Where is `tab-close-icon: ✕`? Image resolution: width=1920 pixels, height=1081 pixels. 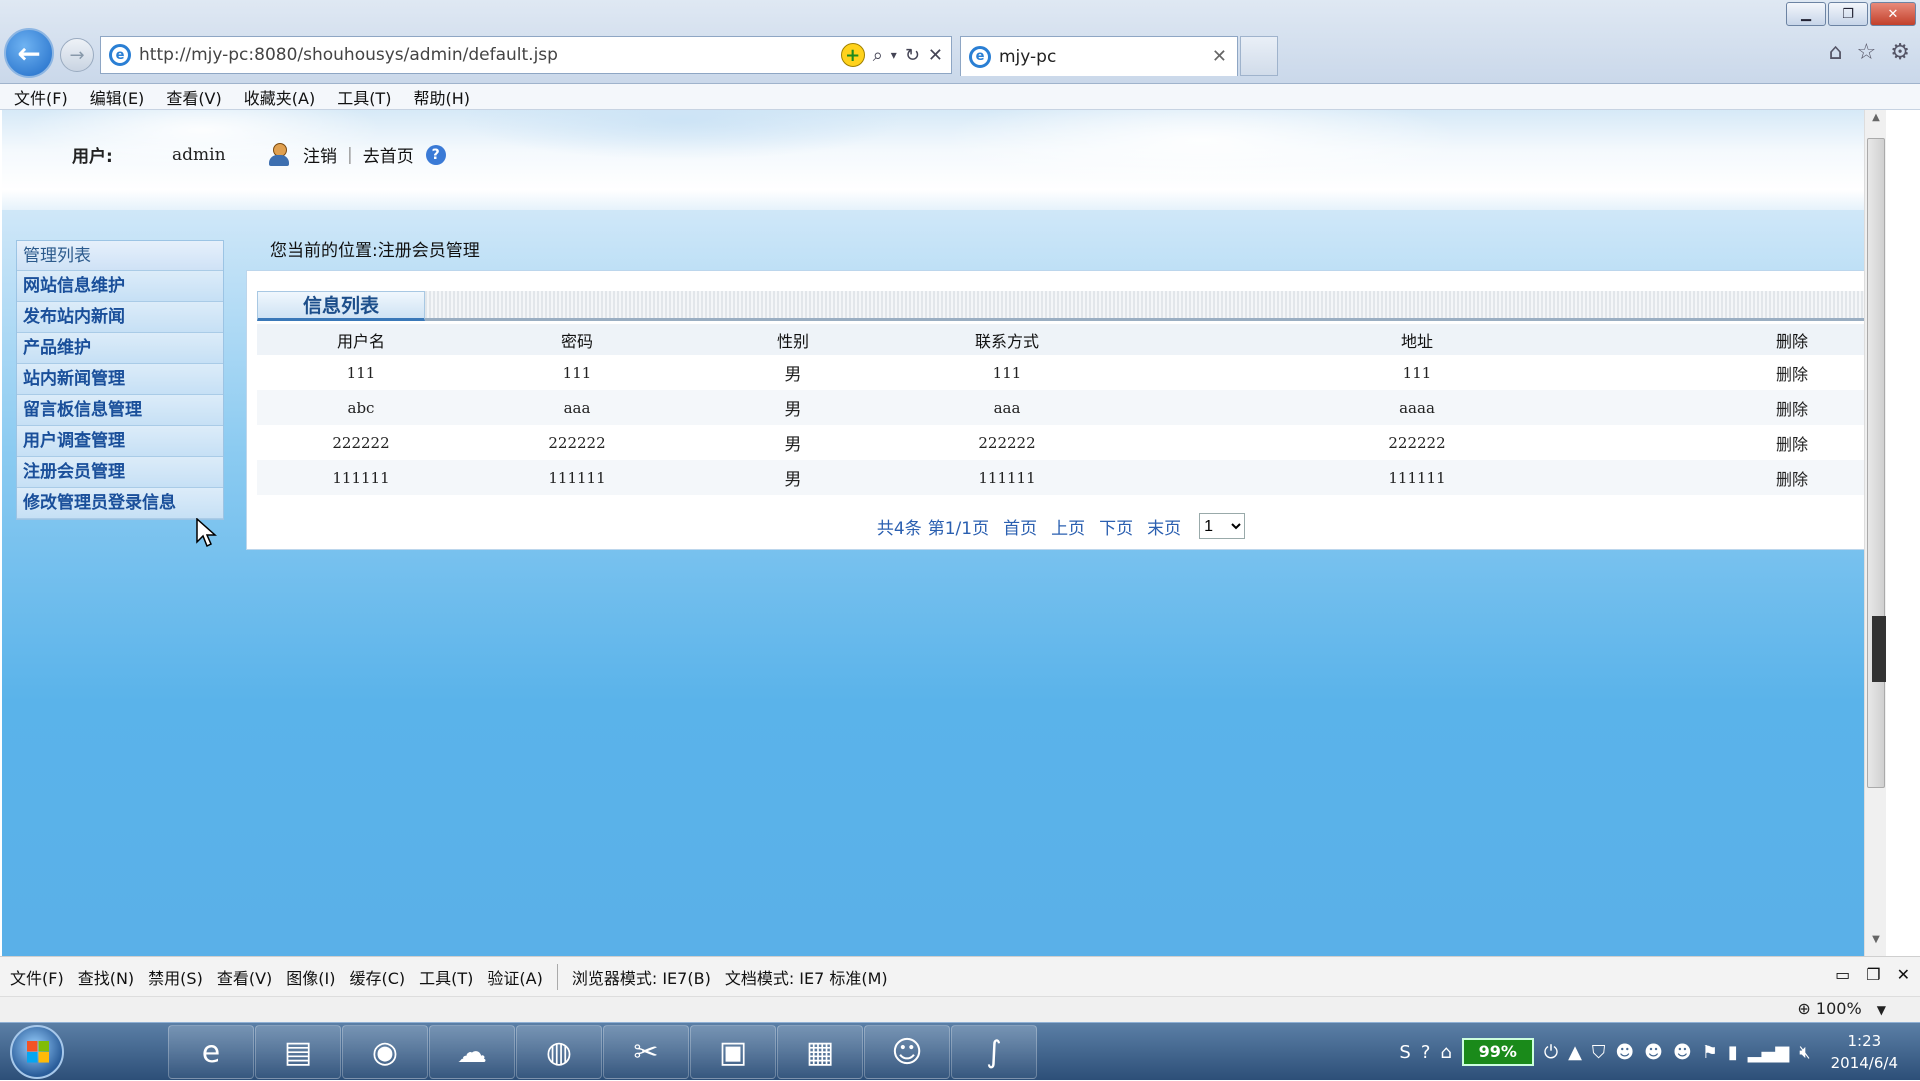 tab-close-icon: ✕ is located at coordinates (1224, 56).